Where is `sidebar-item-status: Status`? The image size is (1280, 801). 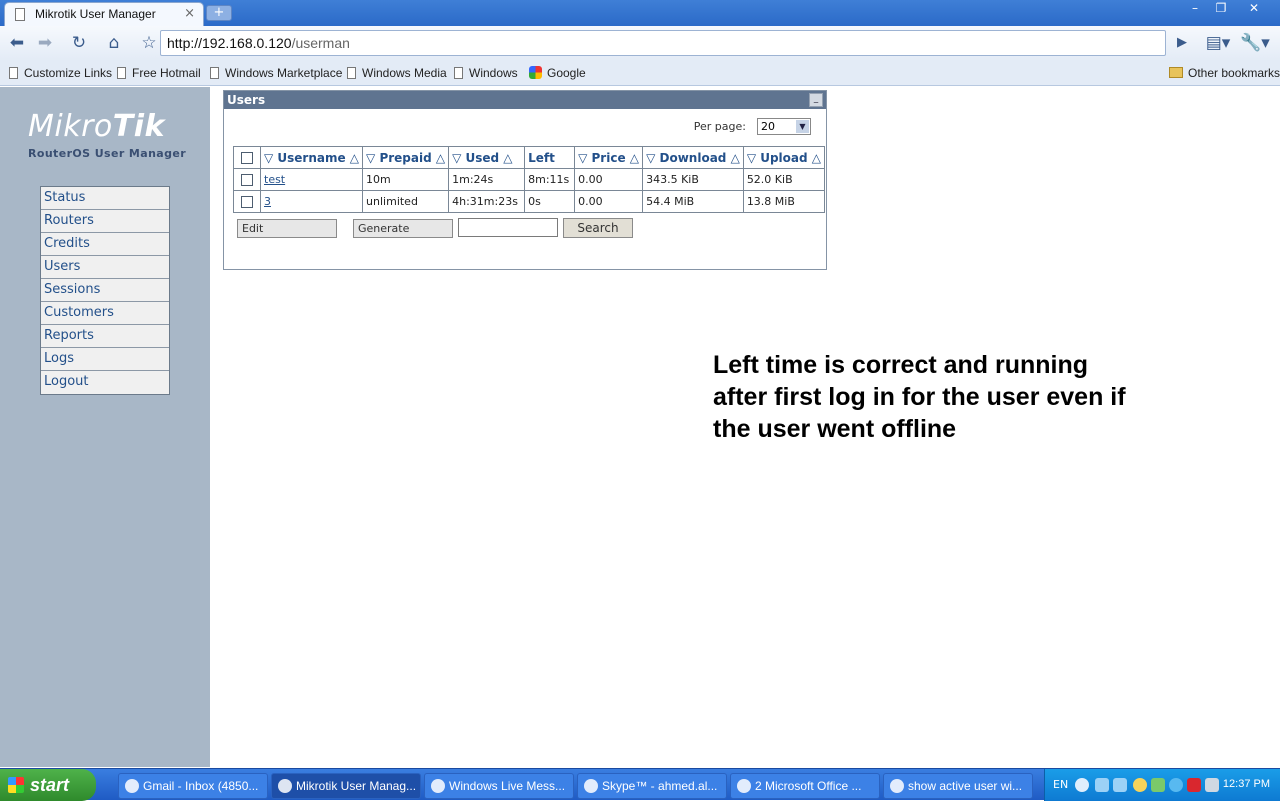
sidebar-item-status: Status is located at coordinates (105, 198).